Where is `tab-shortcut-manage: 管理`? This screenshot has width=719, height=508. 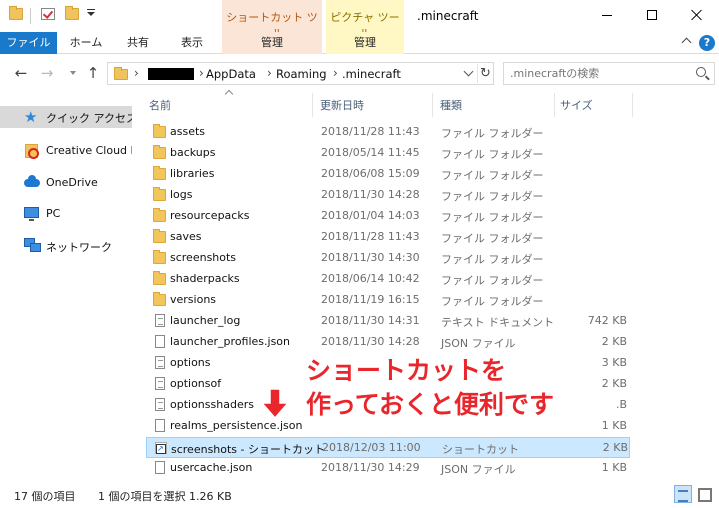
tab-shortcut-manage: 管理 is located at coordinates (272, 43).